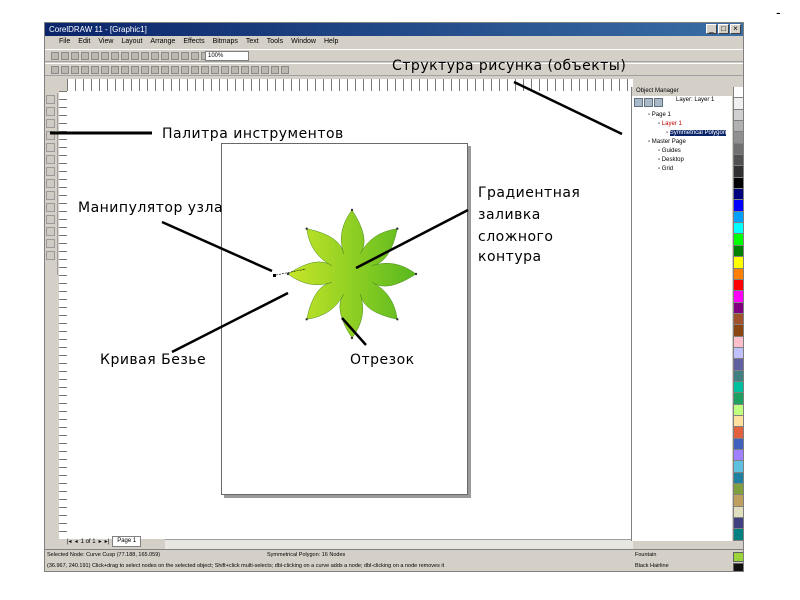 Image resolution: width=800 pixels, height=600 pixels. Describe the element at coordinates (645, 555) in the screenshot. I see `fill-indicator: Fountain` at that location.